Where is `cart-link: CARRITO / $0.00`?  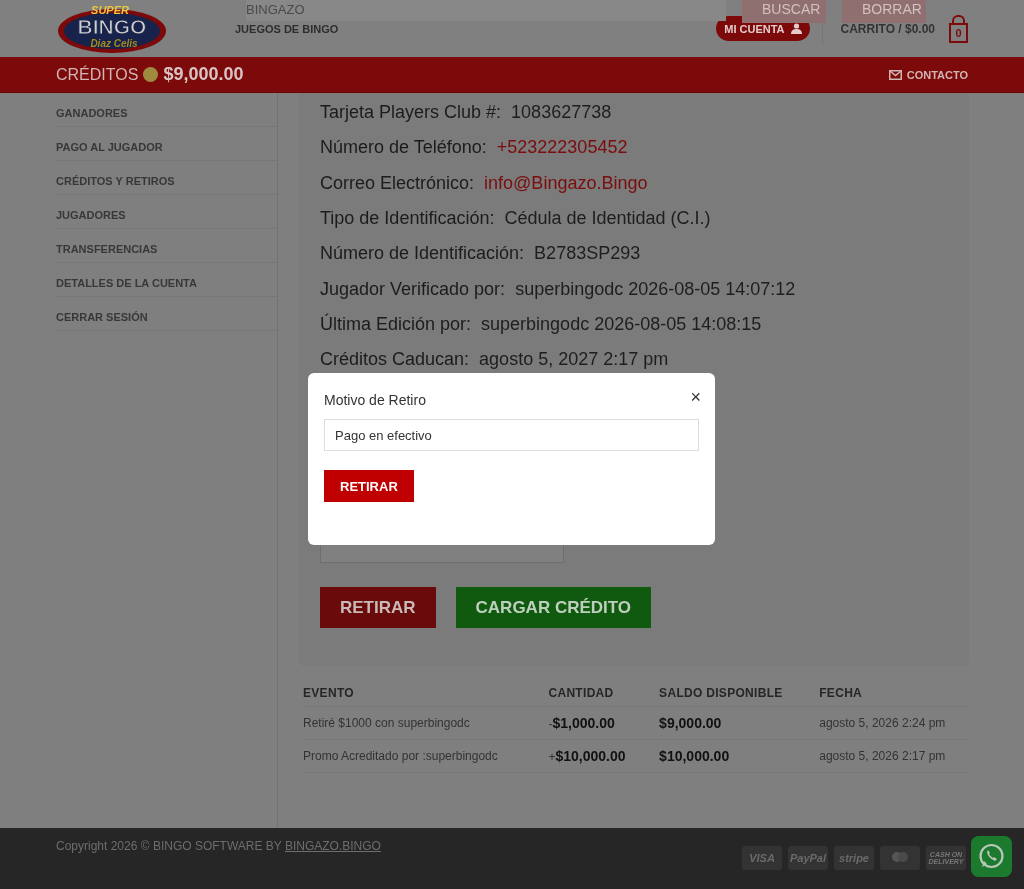 cart-link: CARRITO / $0.00 is located at coordinates (887, 28).